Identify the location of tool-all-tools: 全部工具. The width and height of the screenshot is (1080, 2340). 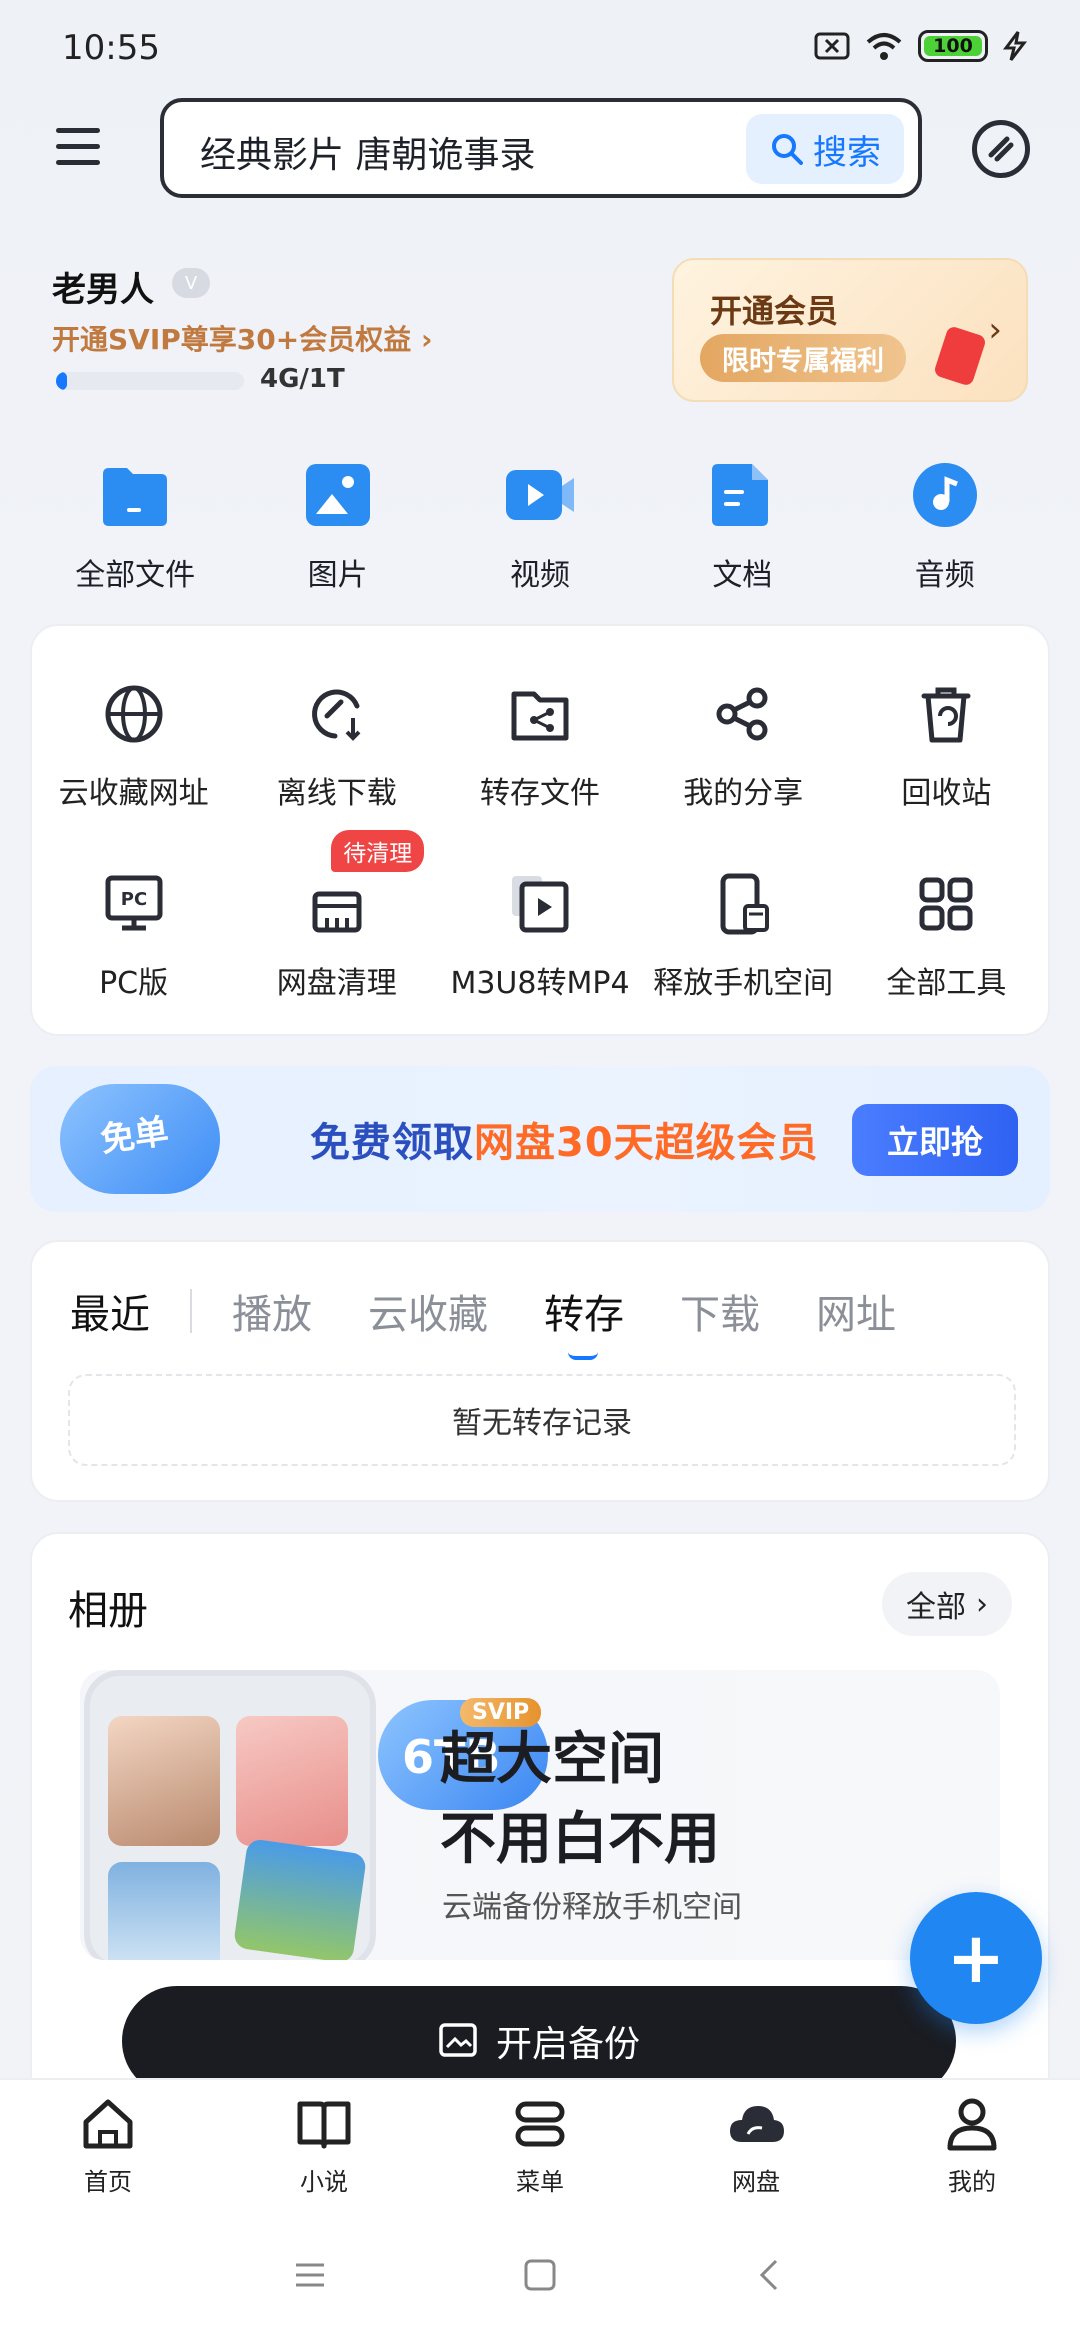
(946, 937).